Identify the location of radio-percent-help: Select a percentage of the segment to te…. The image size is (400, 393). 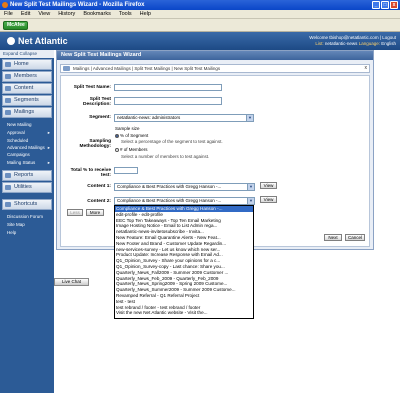
(172, 141).